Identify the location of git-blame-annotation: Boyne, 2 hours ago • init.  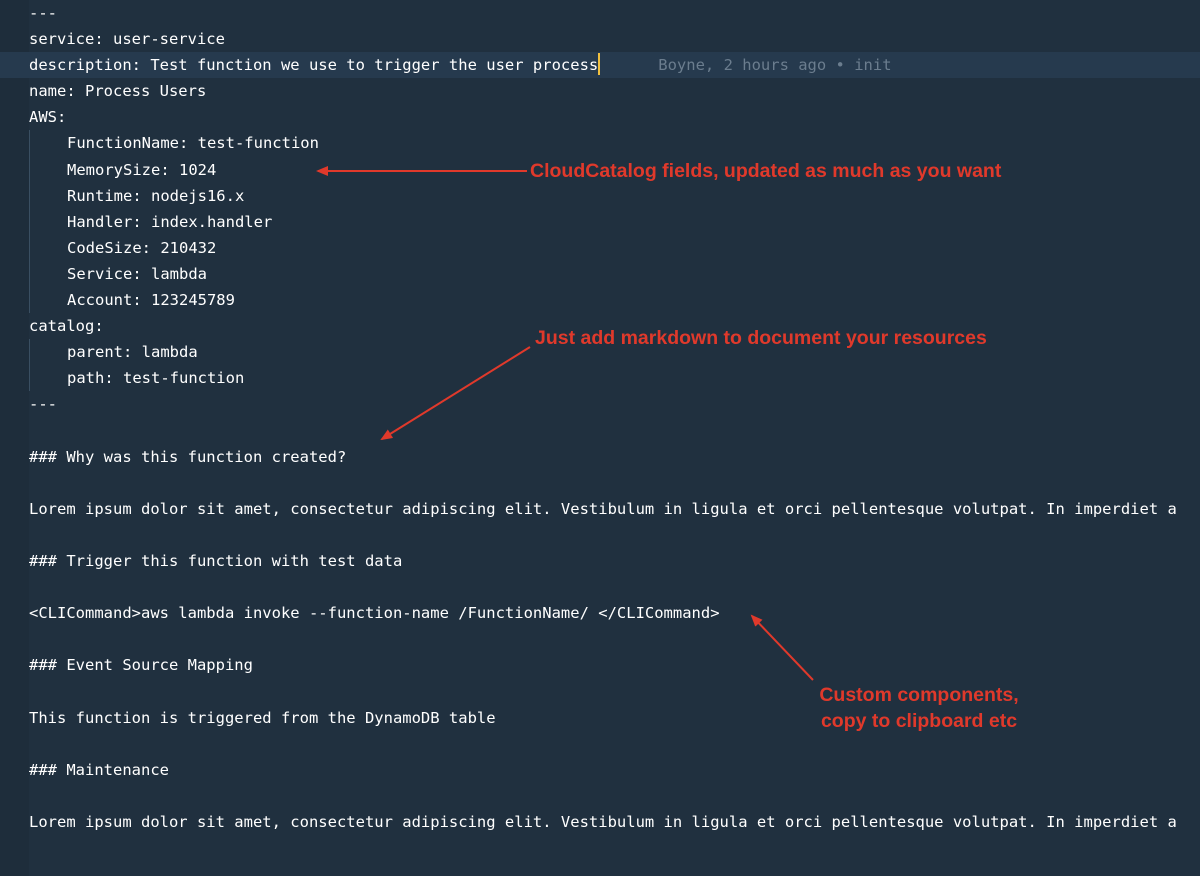
(775, 65).